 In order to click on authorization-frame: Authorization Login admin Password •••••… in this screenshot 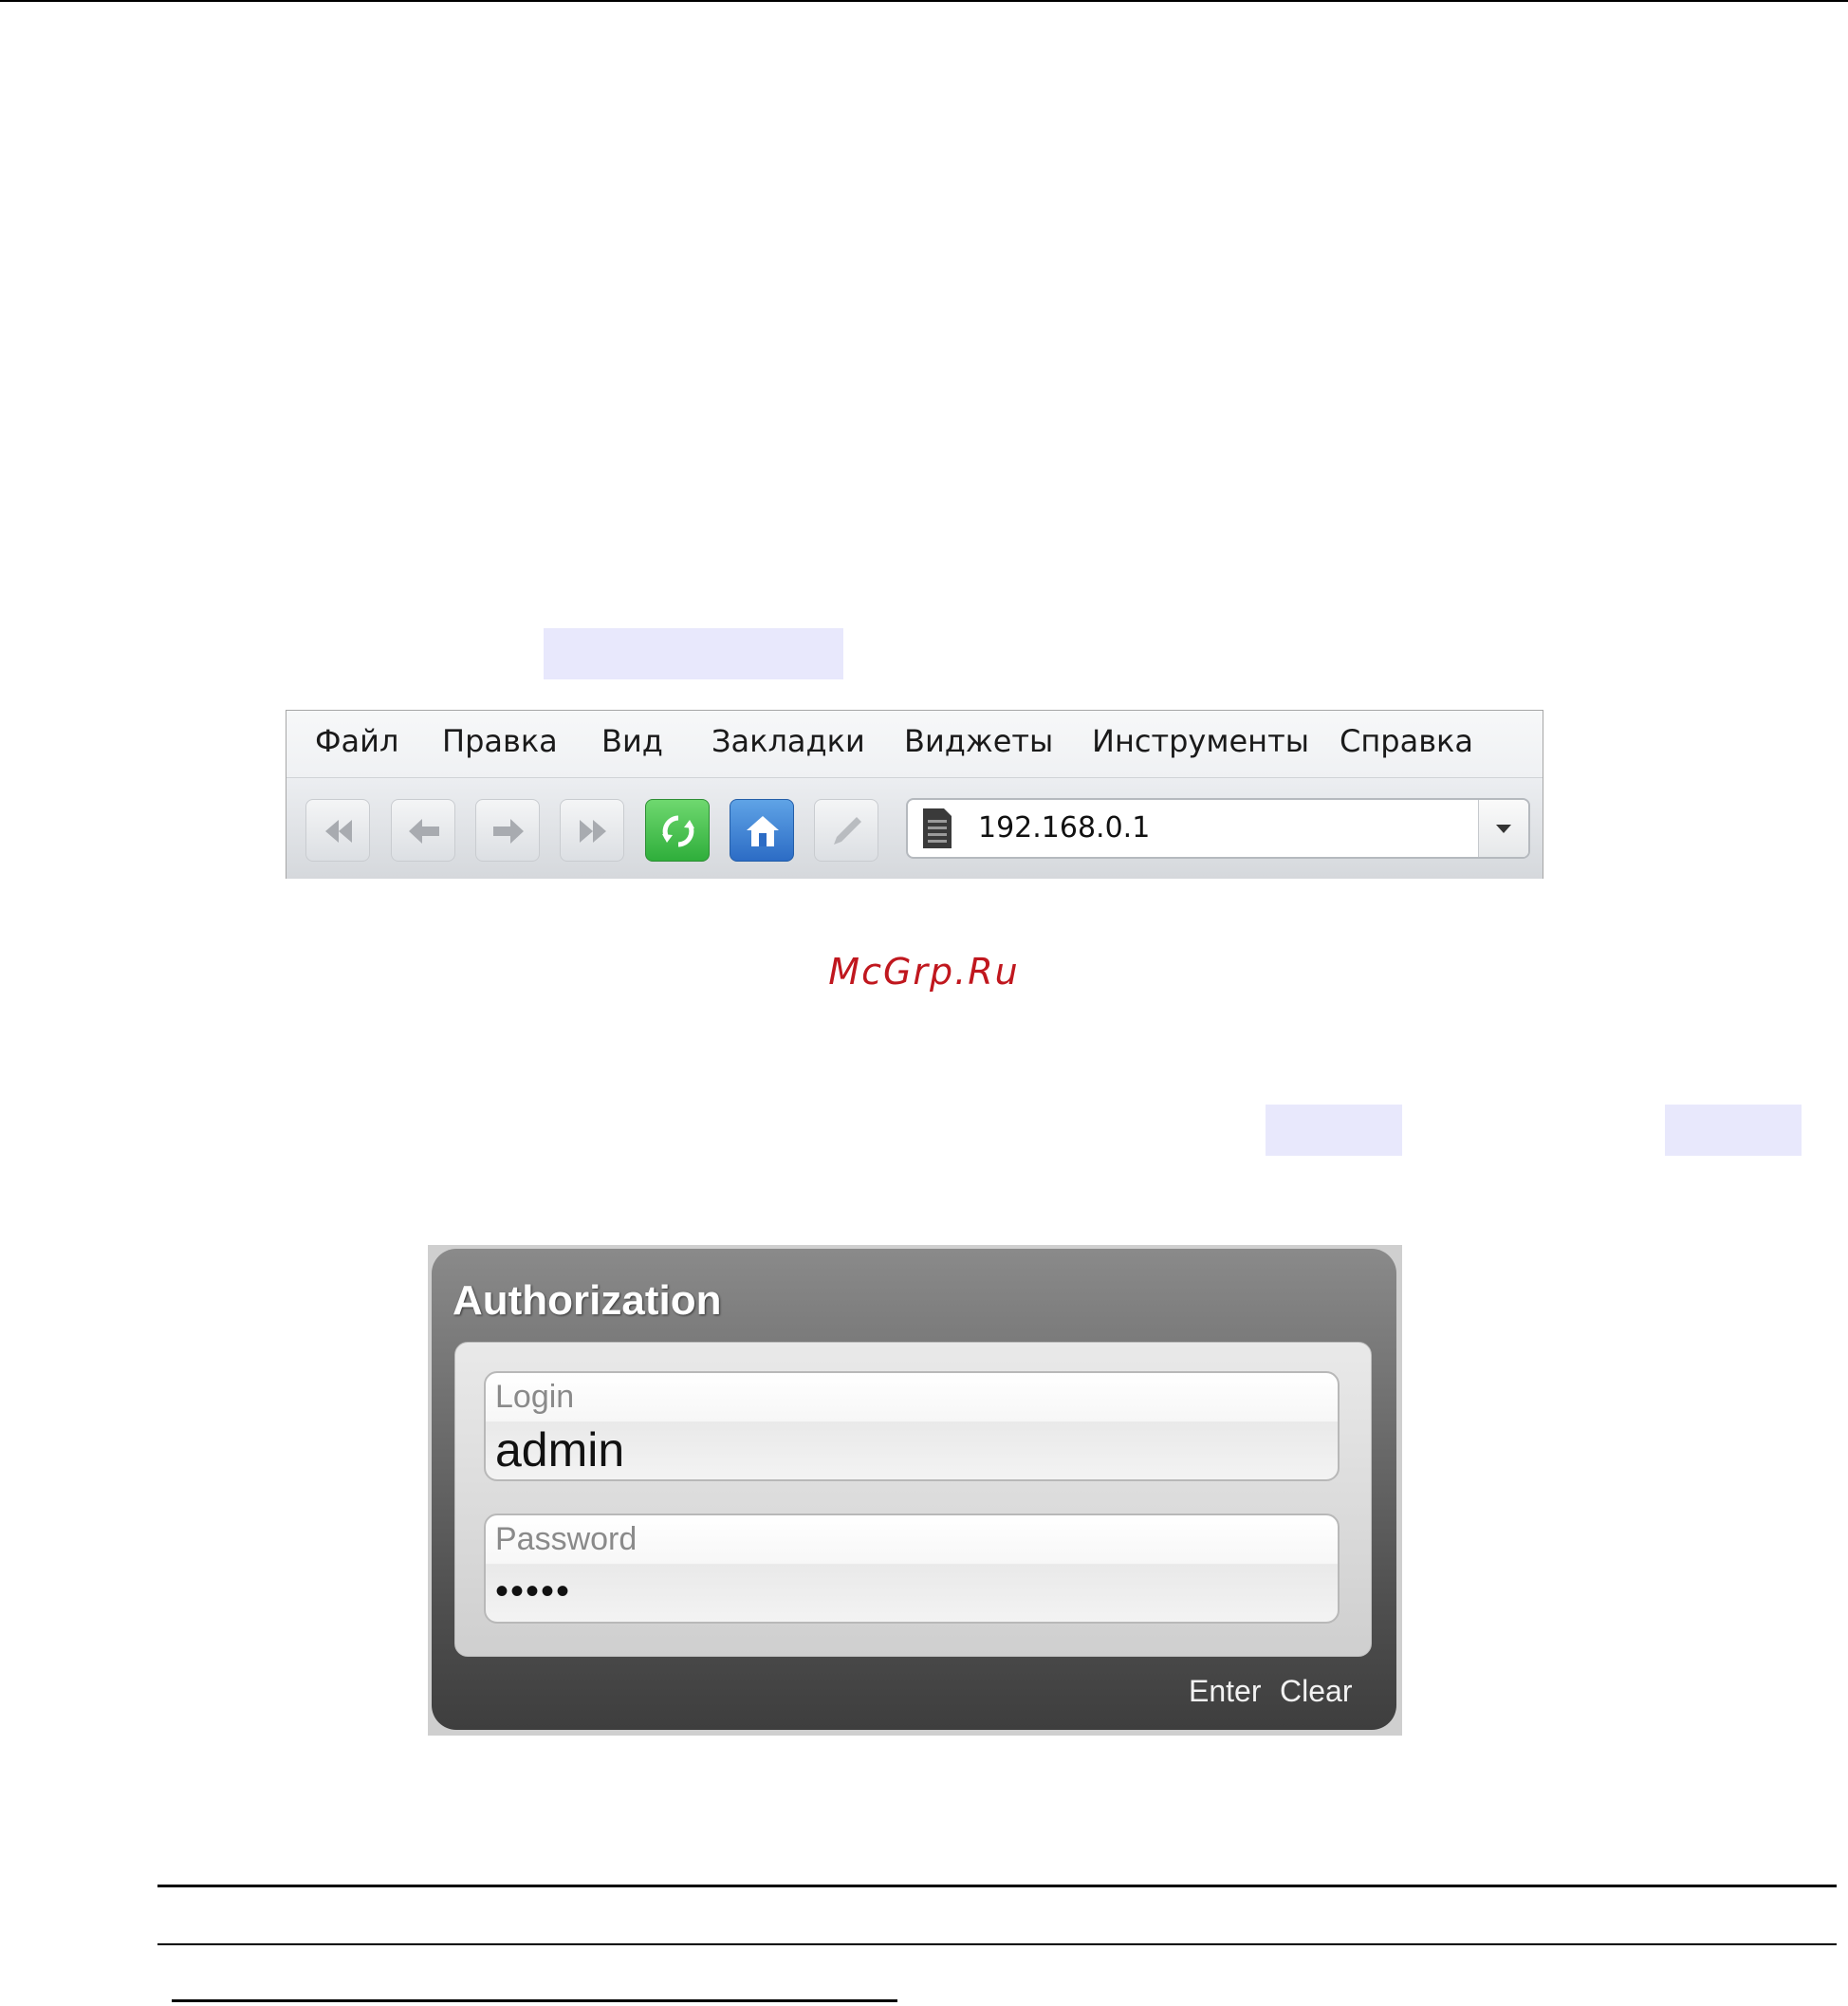, I will do `click(915, 1490)`.